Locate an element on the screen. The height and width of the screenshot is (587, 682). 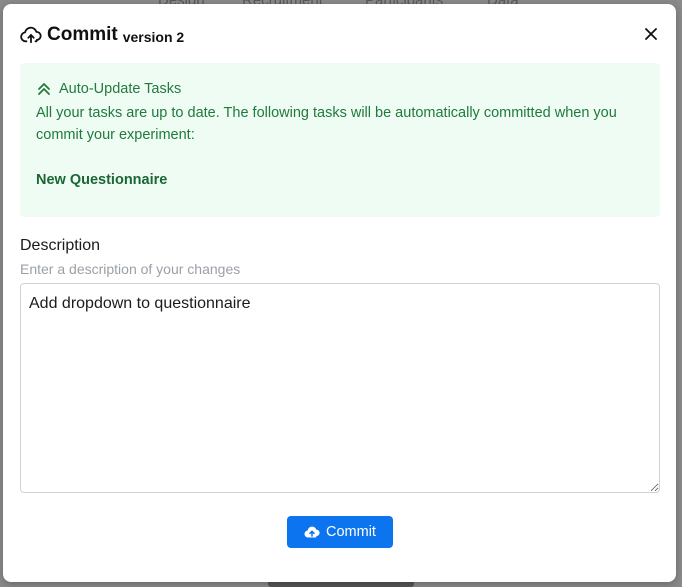
commit-button-label: Commit is located at coordinates (351, 532).